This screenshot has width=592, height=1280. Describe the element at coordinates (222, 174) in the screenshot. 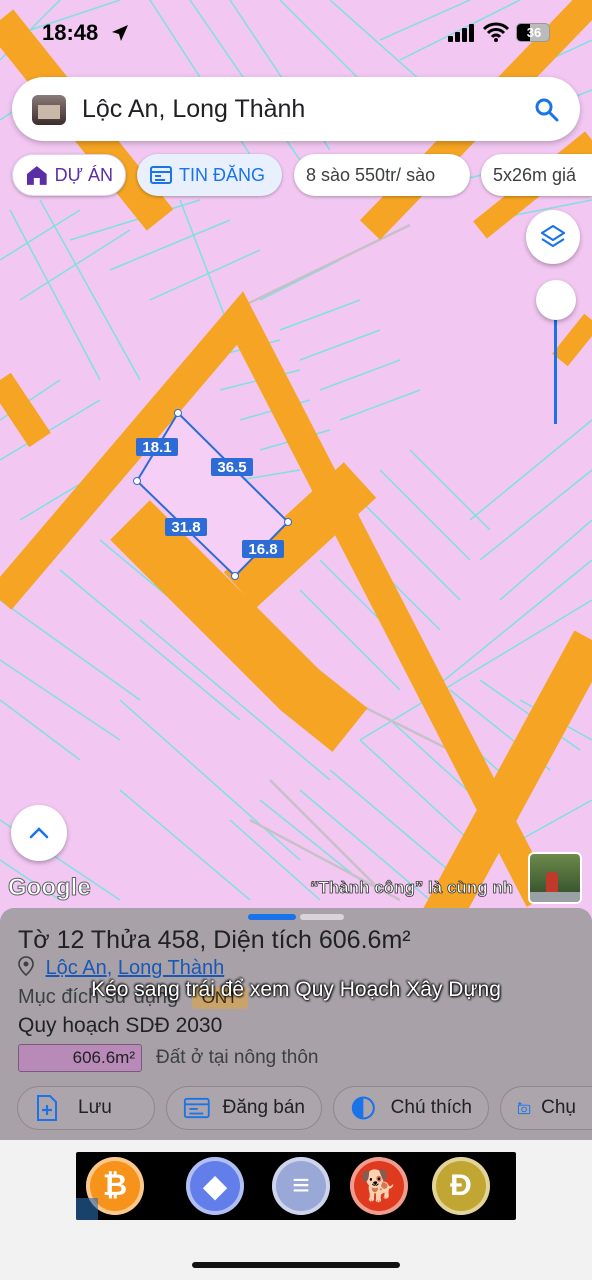

I see `chip-label: TIN ĐĂNG` at that location.